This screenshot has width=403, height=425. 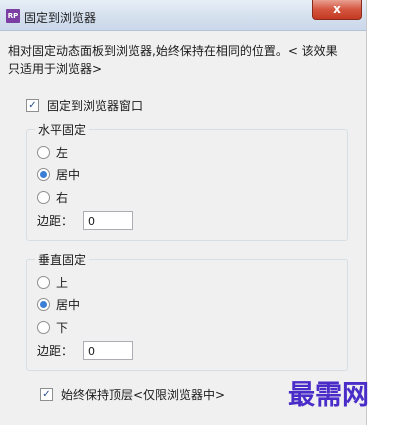 What do you see at coordinates (60, 18) in the screenshot?
I see `dialog-title: 固定到浏览器` at bounding box center [60, 18].